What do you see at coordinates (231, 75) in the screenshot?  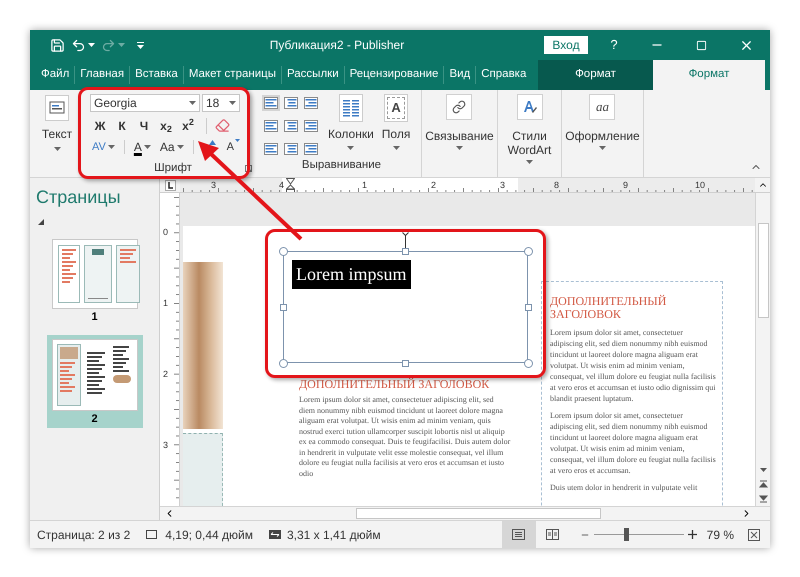 I see `ribbon-tab: Макет страницы` at bounding box center [231, 75].